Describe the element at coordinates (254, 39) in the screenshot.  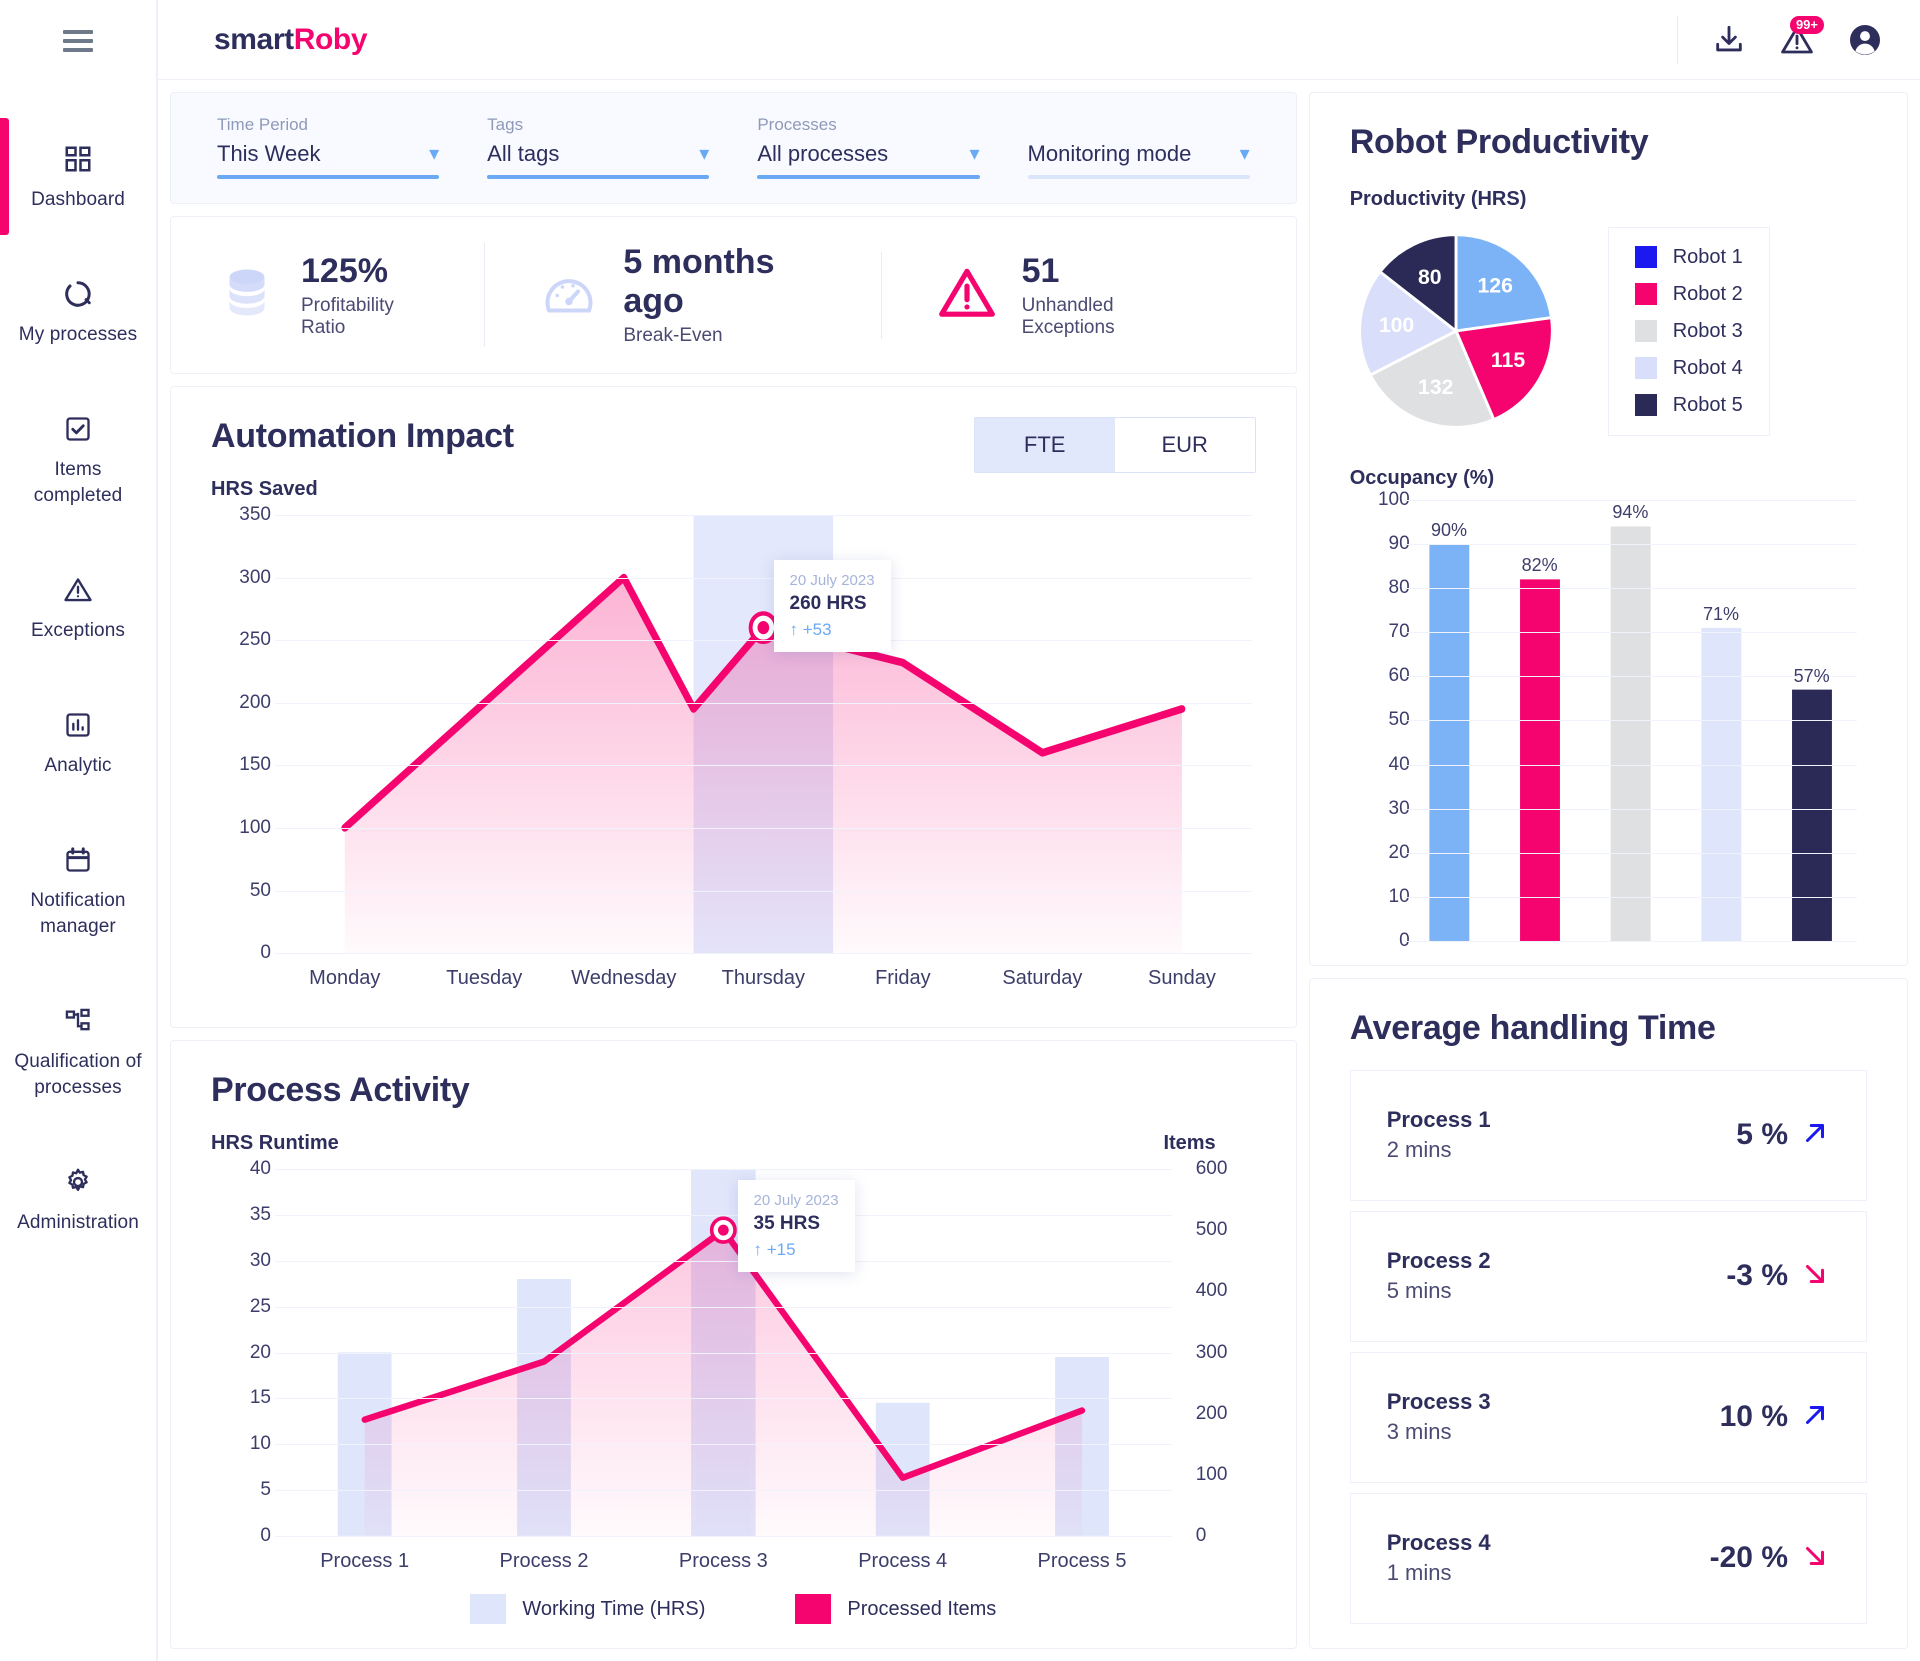
I see `logo-smart: smart` at that location.